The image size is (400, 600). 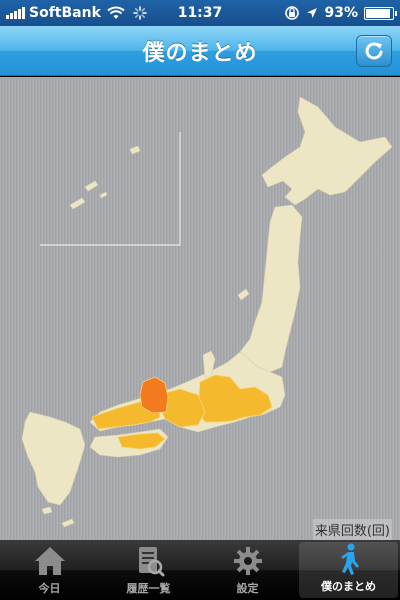 What do you see at coordinates (140, 13) in the screenshot?
I see `activity-spinner-icon` at bounding box center [140, 13].